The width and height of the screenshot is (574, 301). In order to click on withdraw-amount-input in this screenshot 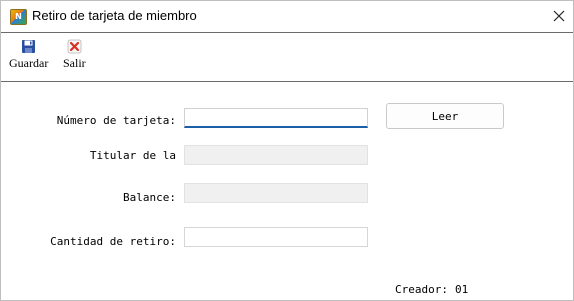, I will do `click(276, 237)`.